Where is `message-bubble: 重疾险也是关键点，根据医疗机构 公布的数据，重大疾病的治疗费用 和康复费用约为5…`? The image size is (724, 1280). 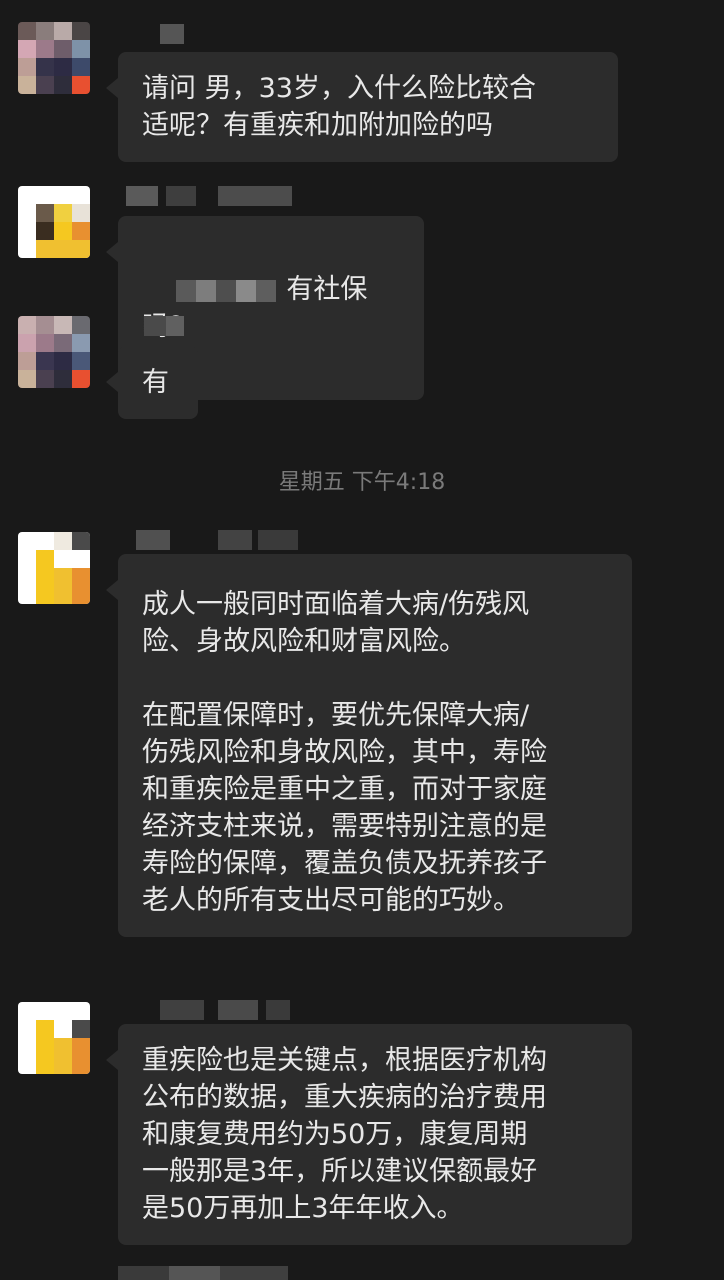
message-bubble: 重疾险也是关键点，根据医疗机构 公布的数据，重大疾病的治疗费用 和康复费用约为5… is located at coordinates (369, 1134).